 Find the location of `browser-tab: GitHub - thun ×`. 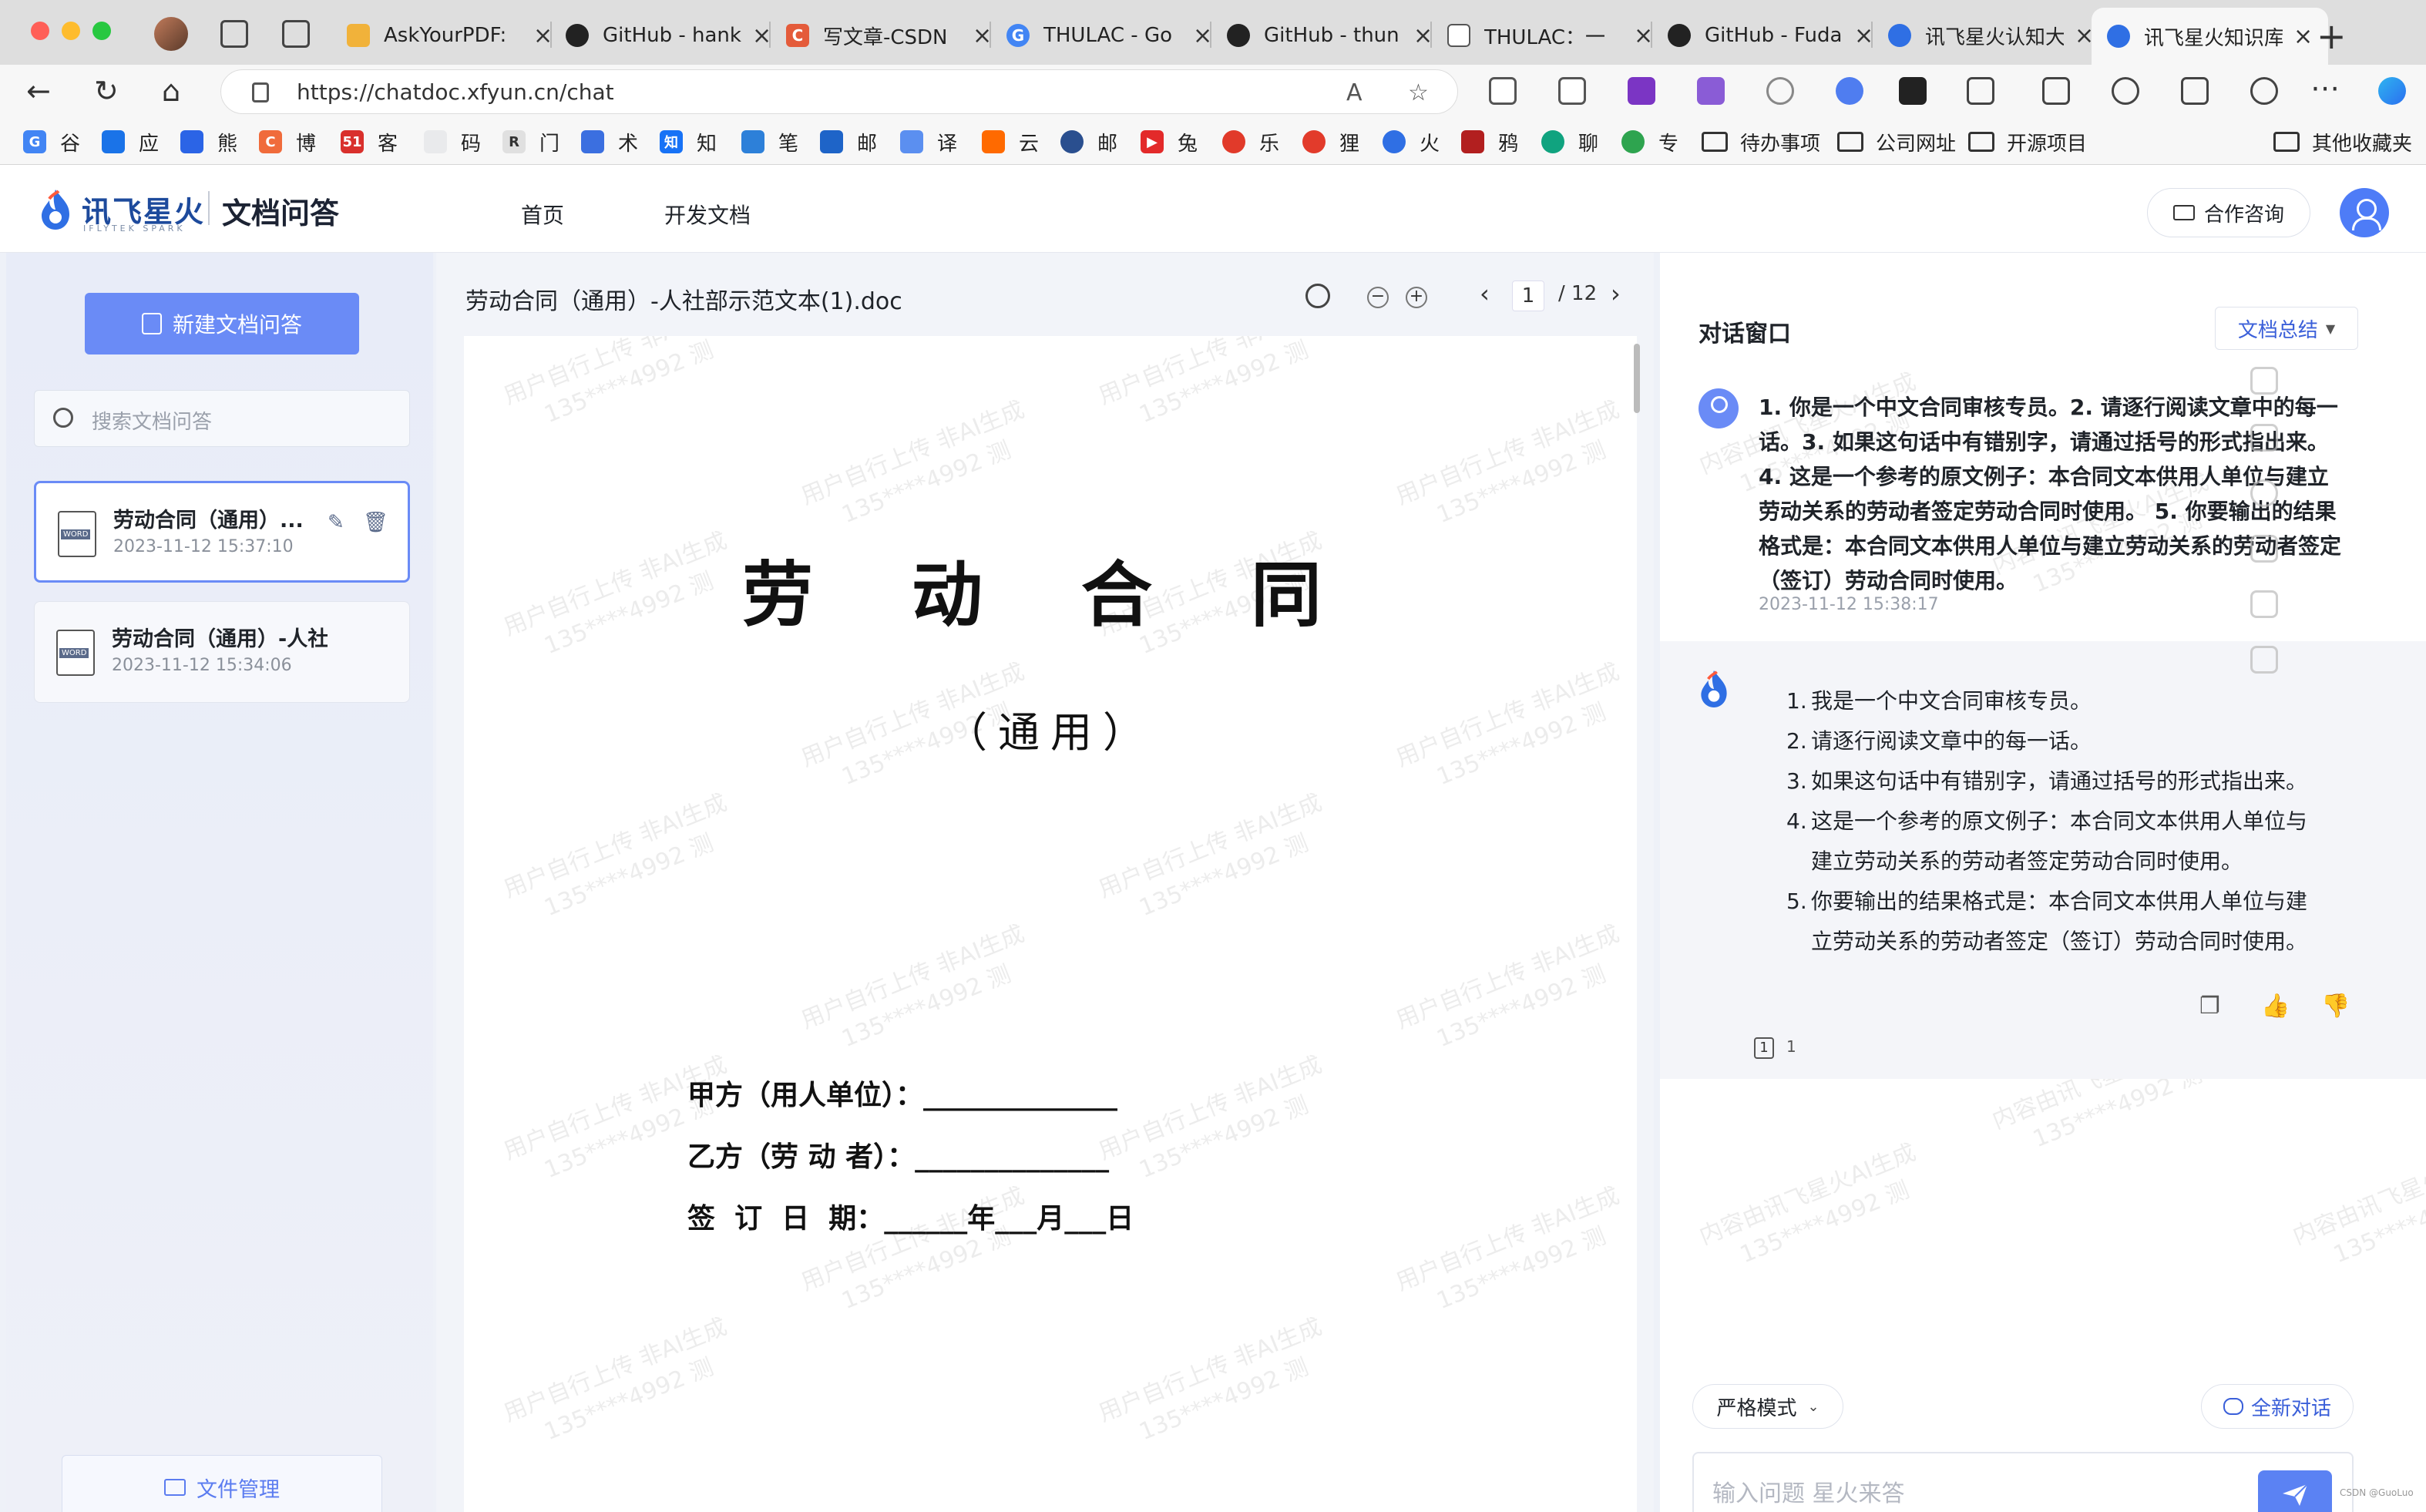

browser-tab: GitHub - thun × is located at coordinates (1330, 35).